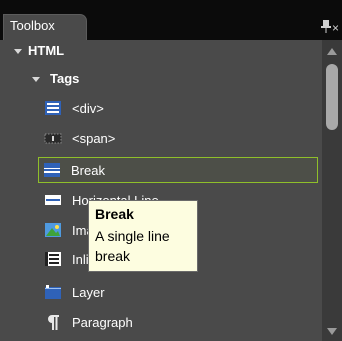 Image resolution: width=342 pixels, height=341 pixels. What do you see at coordinates (88, 108) in the screenshot?
I see `tool-item-label: <div>` at bounding box center [88, 108].